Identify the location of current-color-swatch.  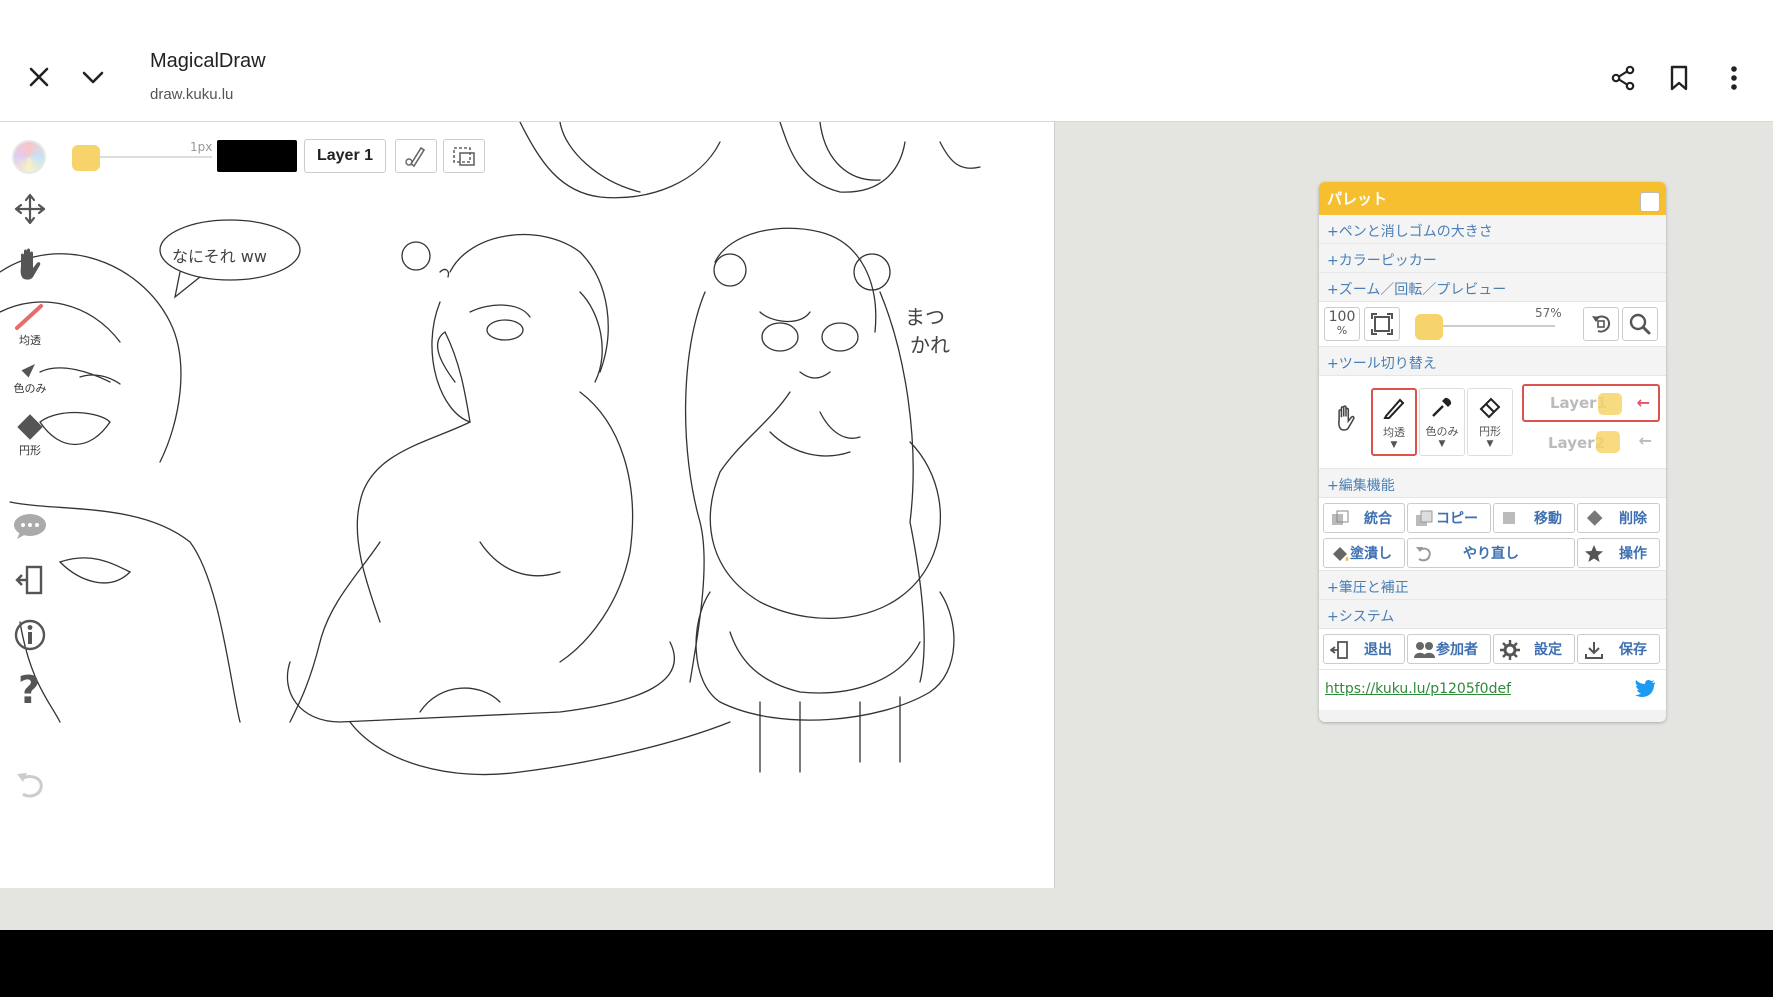
(257, 156).